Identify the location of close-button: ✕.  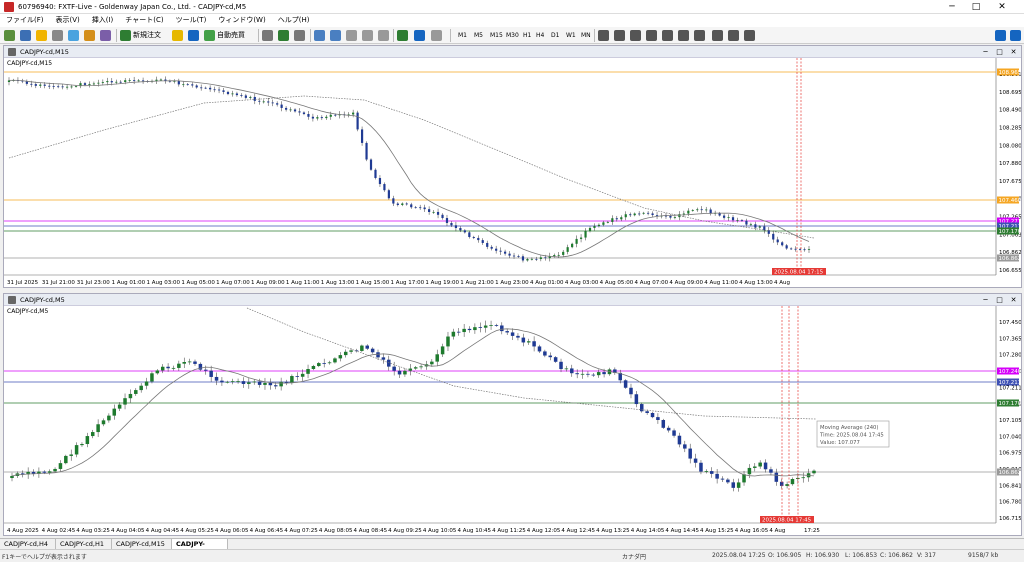
(1002, 7).